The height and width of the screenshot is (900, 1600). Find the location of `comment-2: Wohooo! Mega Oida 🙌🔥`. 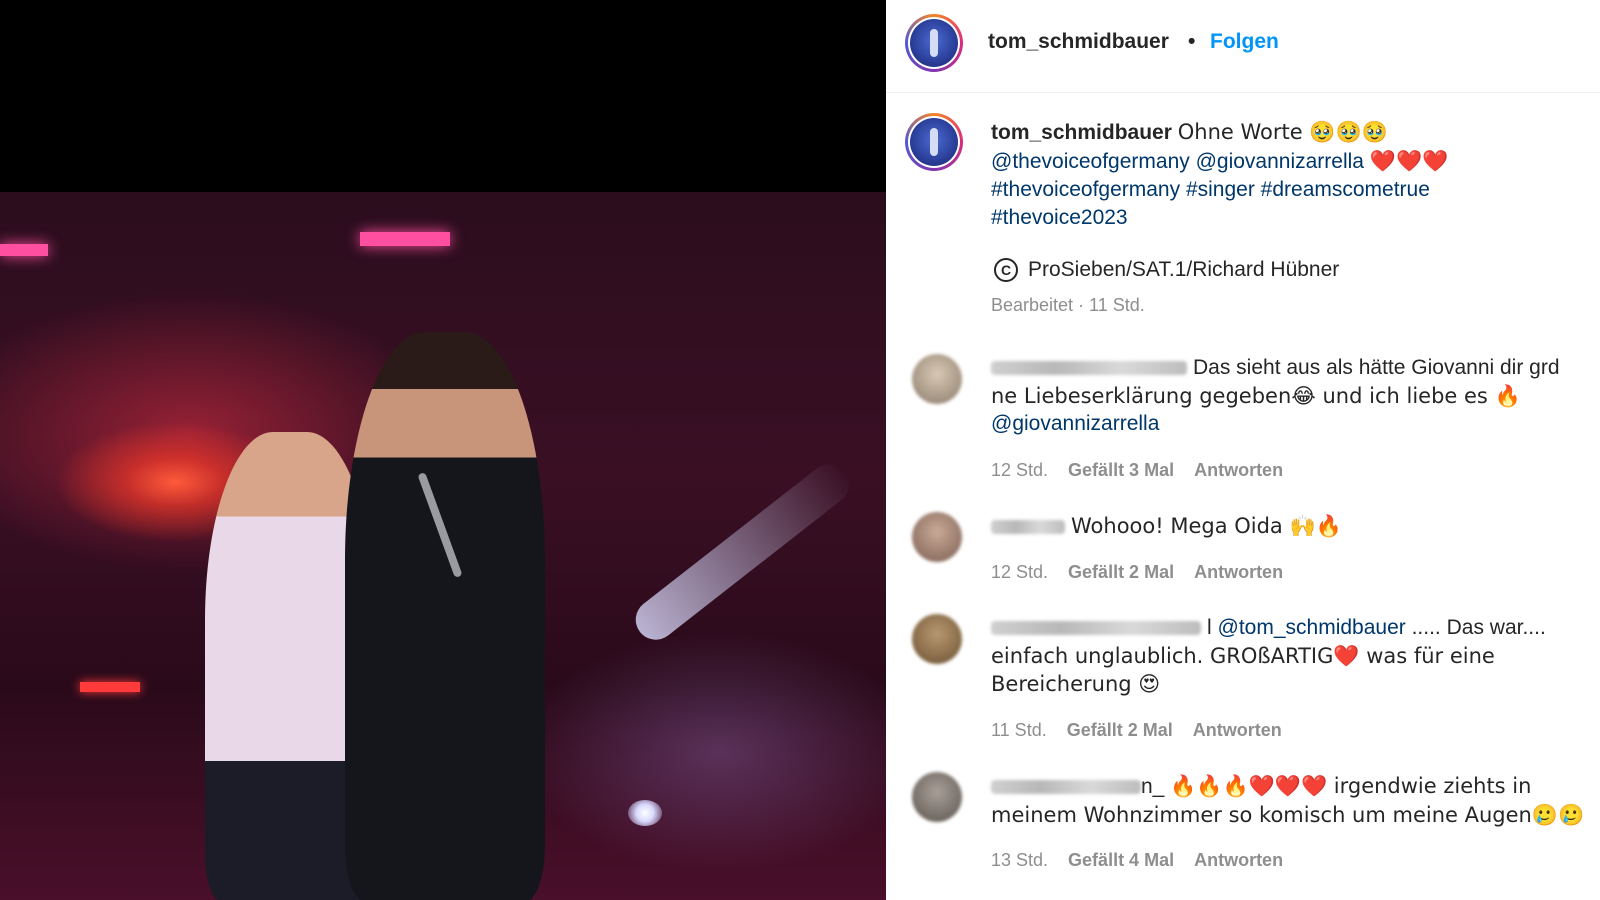

comment-2: Wohooo! Mega Oida 🙌🔥 is located at coordinates (1291, 526).